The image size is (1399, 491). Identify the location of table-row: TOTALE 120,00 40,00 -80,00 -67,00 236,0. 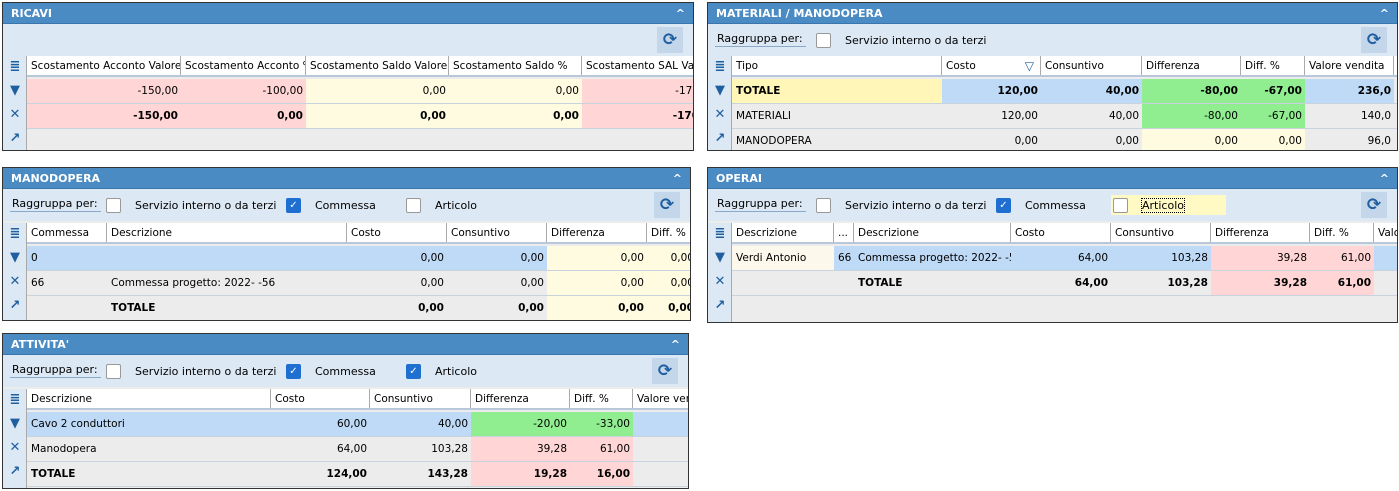
(1064, 91).